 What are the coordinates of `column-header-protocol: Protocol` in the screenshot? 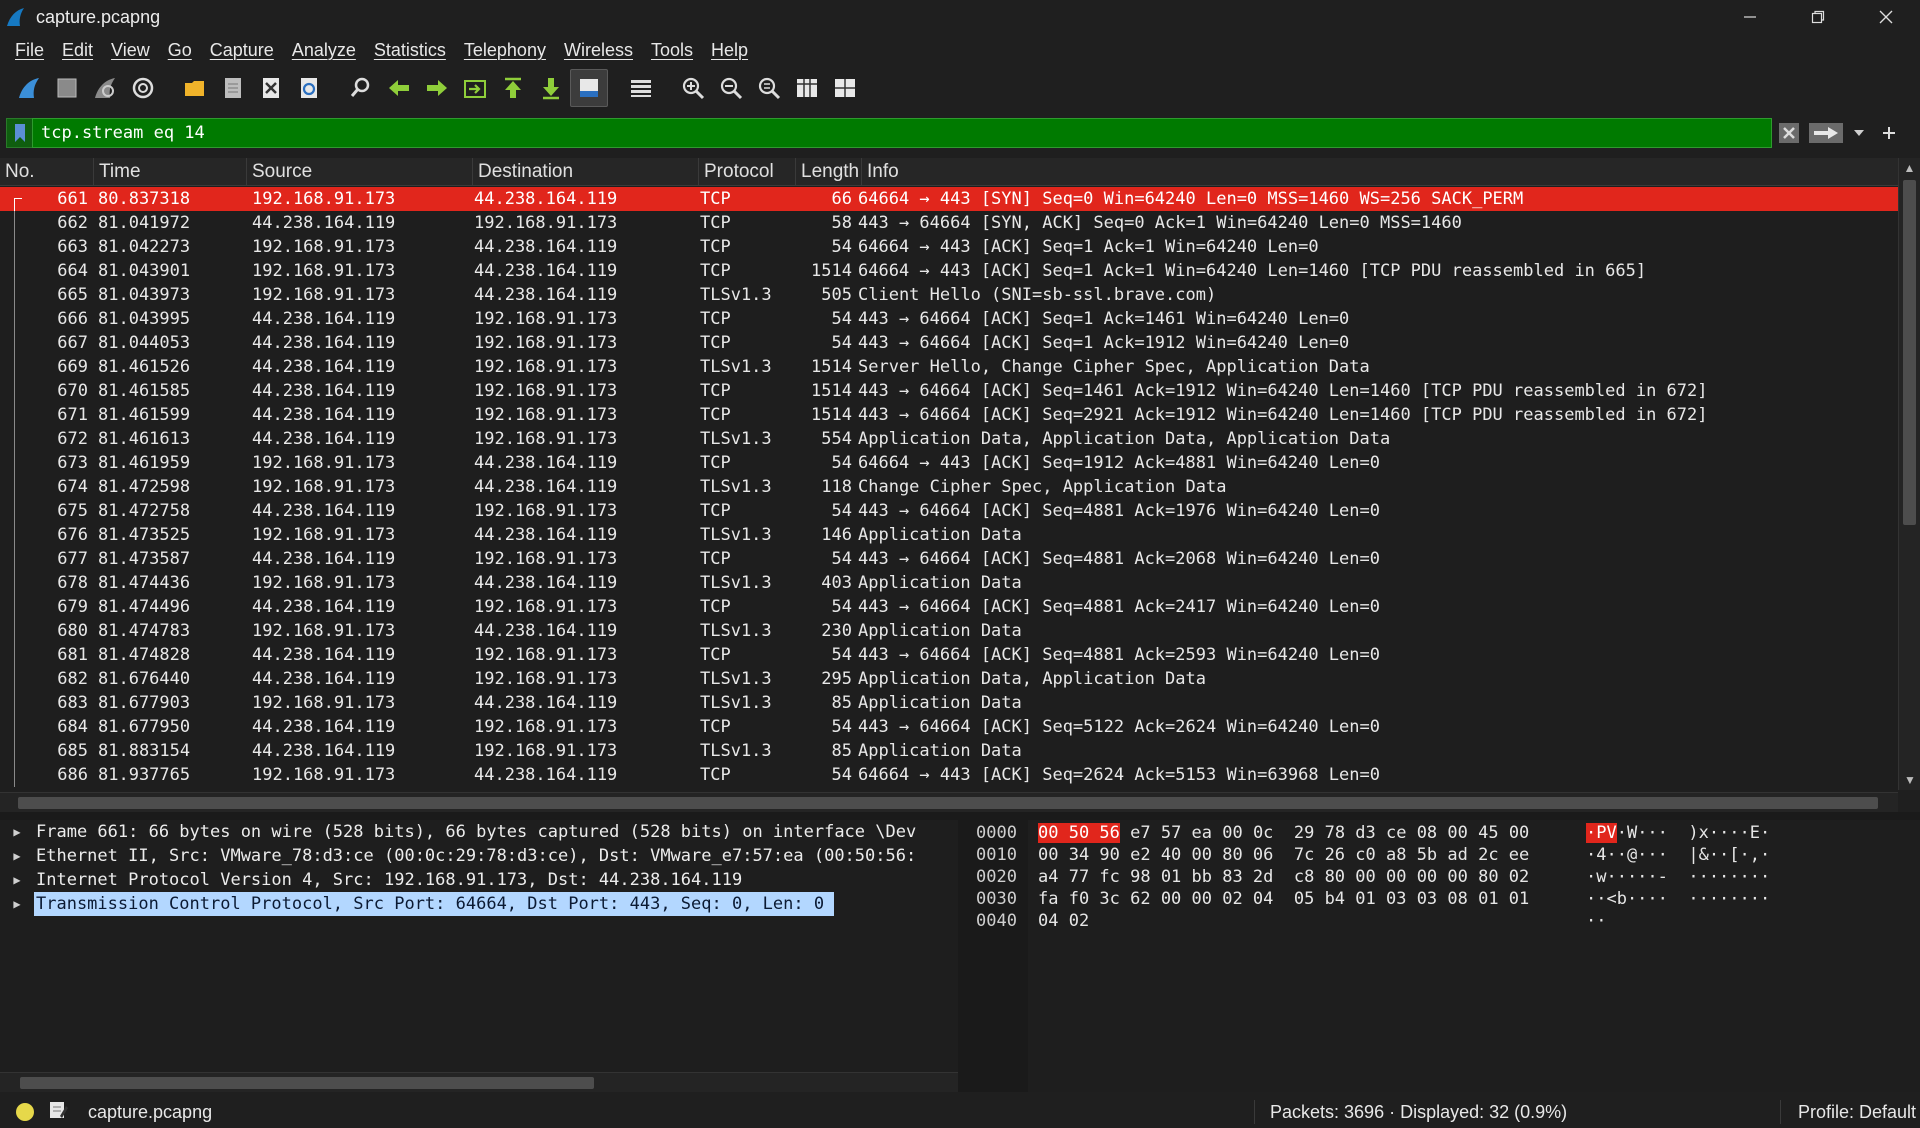 It's located at (747, 172).